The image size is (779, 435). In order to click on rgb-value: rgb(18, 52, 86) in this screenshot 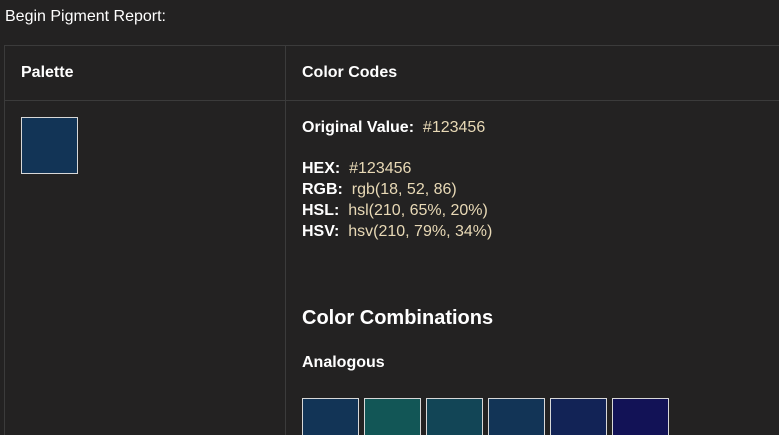, I will do `click(404, 189)`.